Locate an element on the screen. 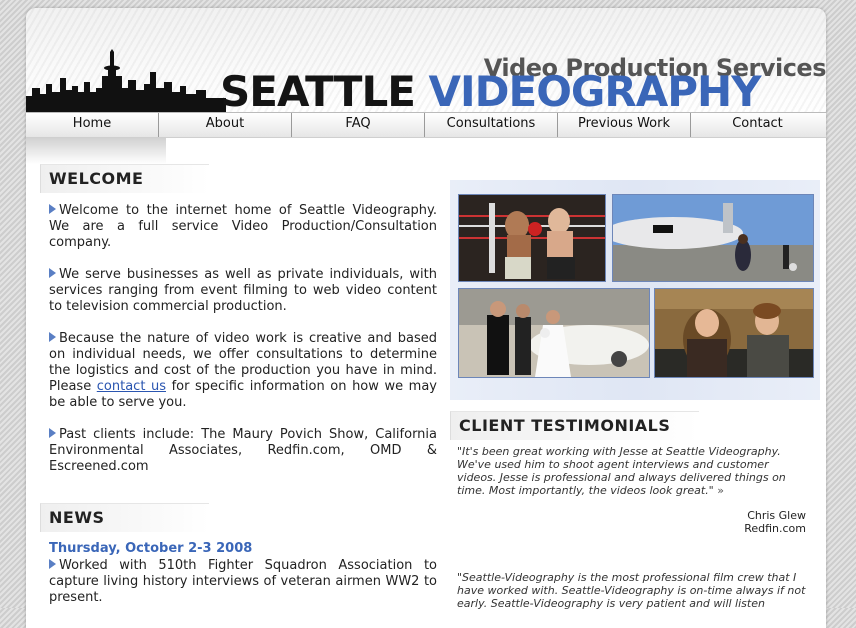 This screenshot has height=628, width=856. brand-word-seattle: SEATTLE is located at coordinates (324, 91).